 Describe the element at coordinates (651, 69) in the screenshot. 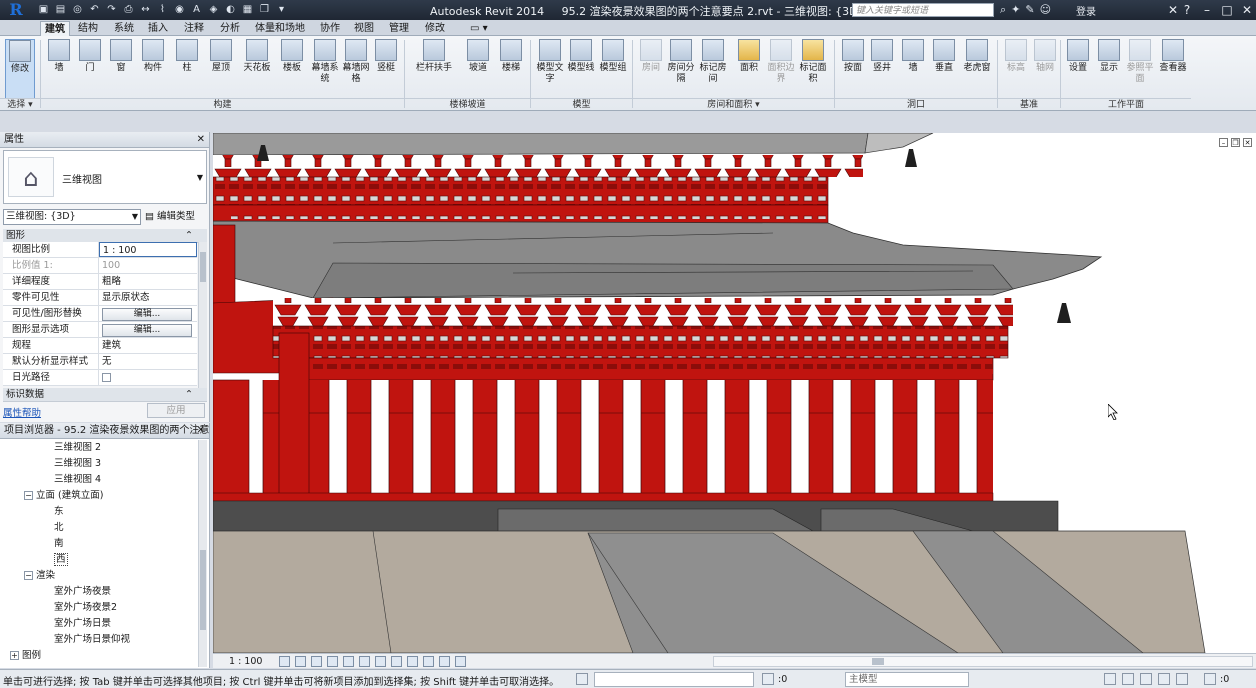

I see `room-button: 房间` at that location.